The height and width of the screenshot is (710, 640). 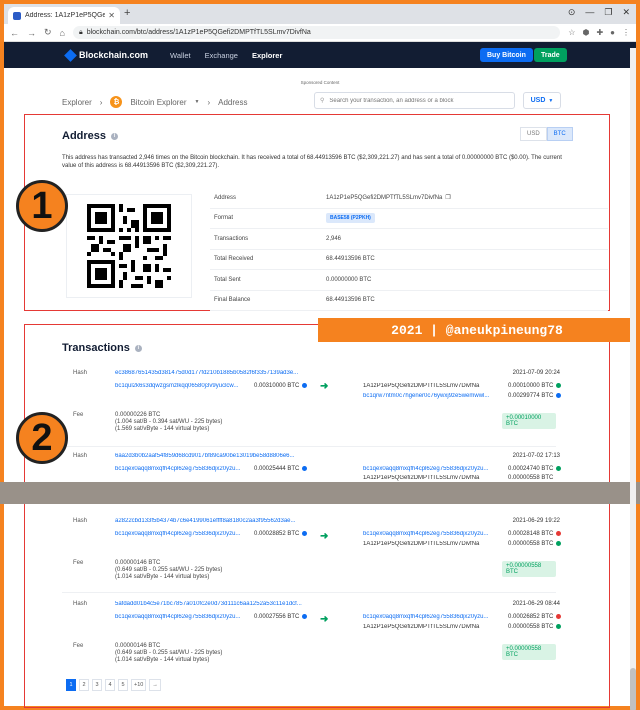 What do you see at coordinates (138, 646) in the screenshot?
I see `fee-amount: 0.00000146 BTC` at bounding box center [138, 646].